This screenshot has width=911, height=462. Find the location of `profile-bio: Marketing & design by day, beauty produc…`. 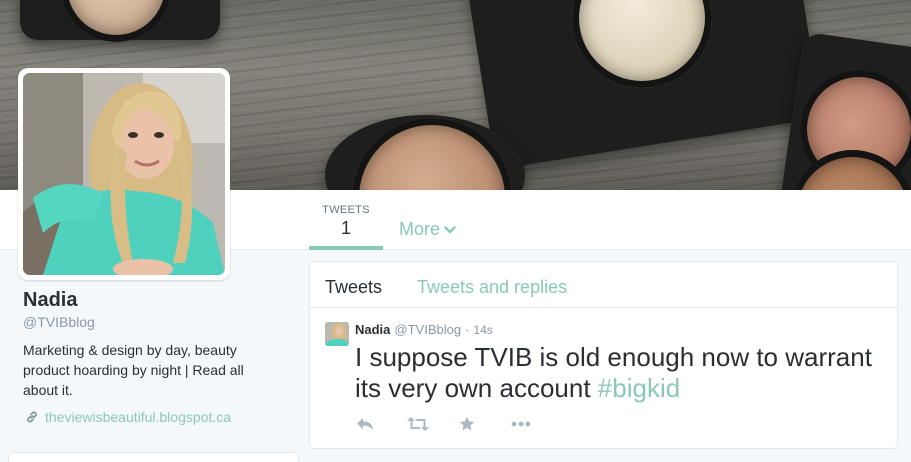

profile-bio: Marketing & design by day, beauty produc… is located at coordinates (133, 370).